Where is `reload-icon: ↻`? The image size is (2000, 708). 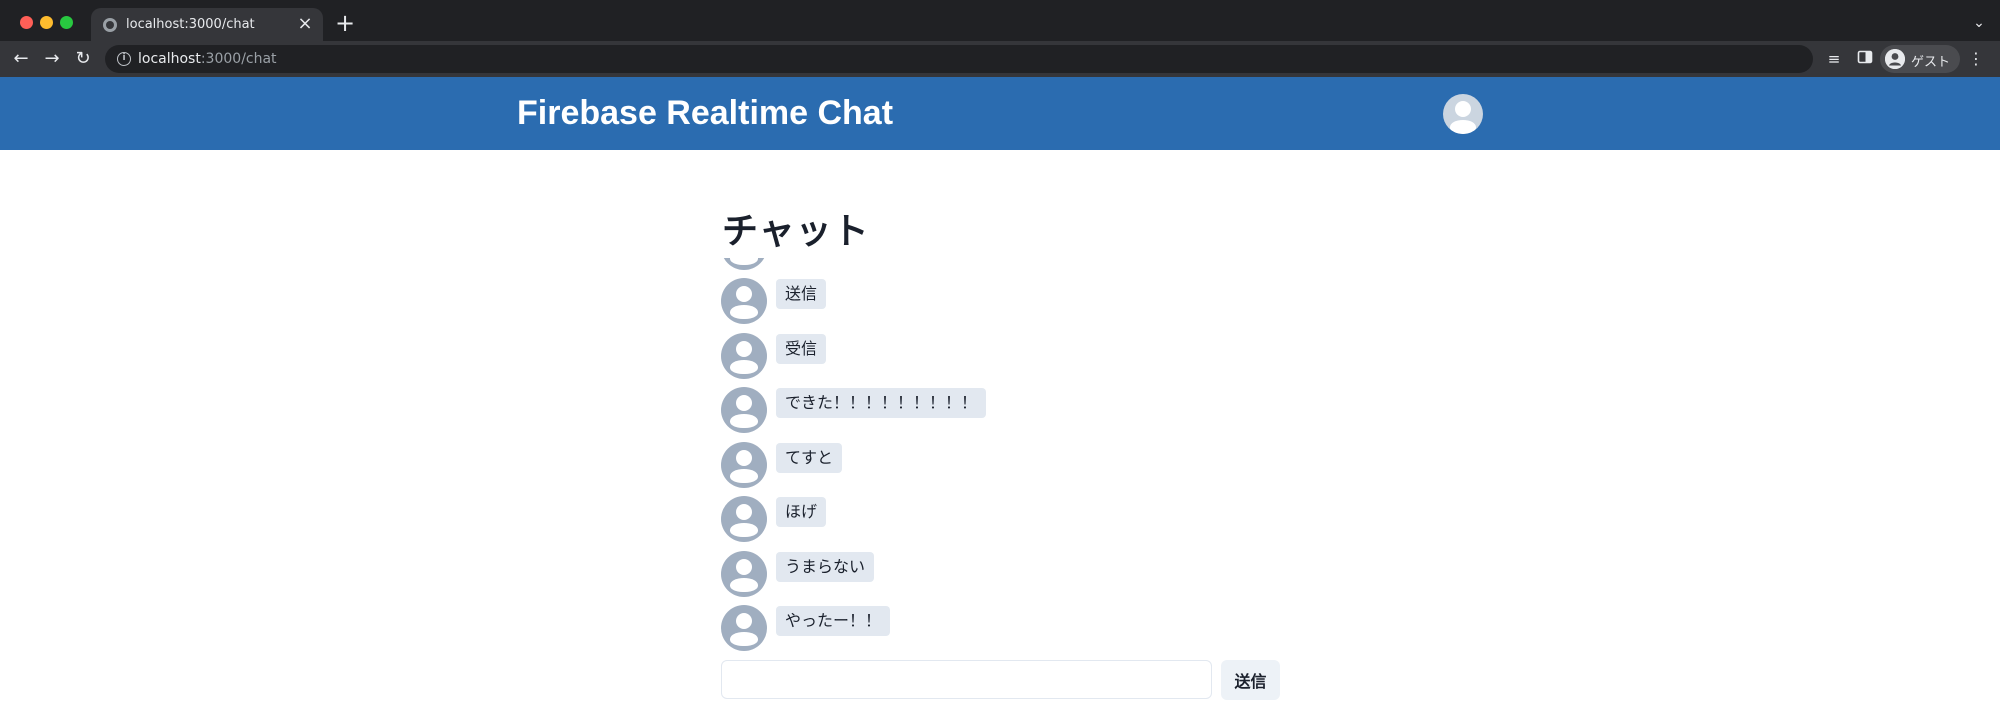 reload-icon: ↻ is located at coordinates (83, 59).